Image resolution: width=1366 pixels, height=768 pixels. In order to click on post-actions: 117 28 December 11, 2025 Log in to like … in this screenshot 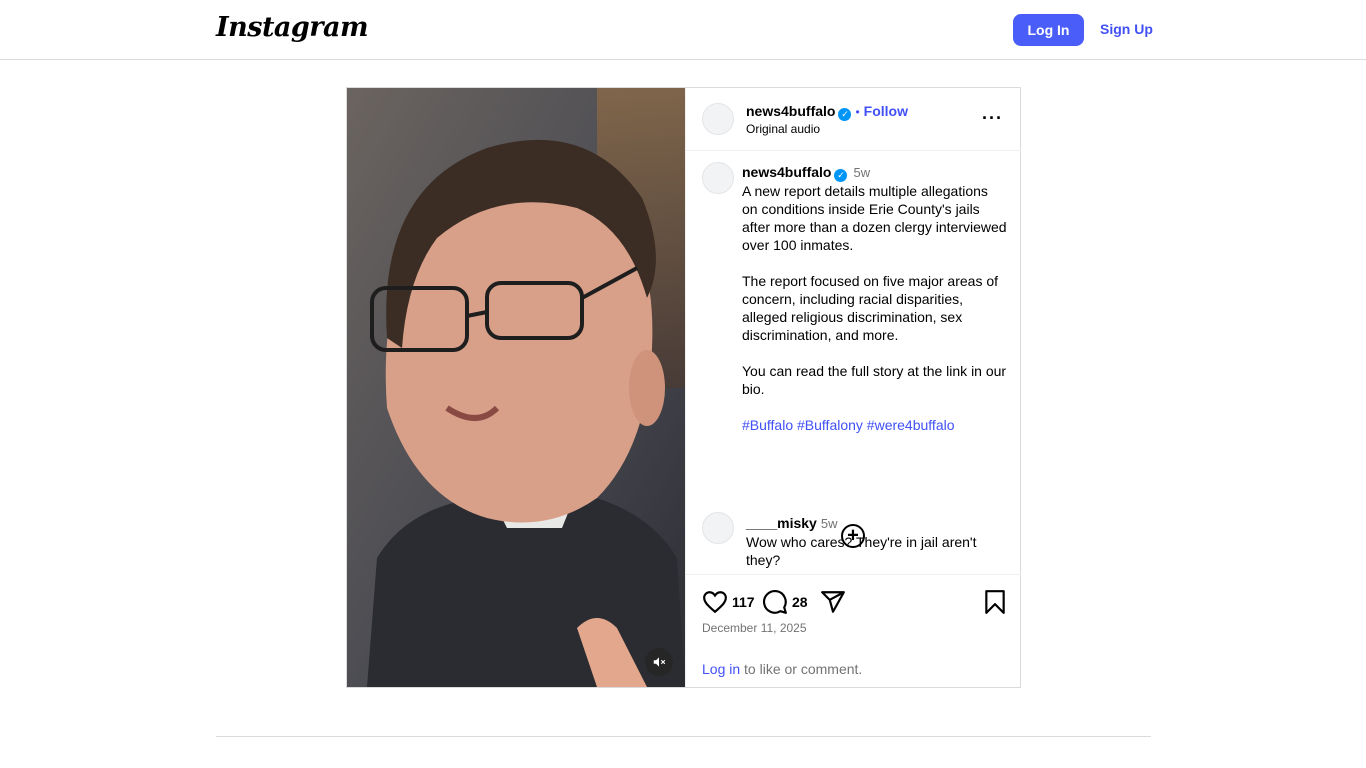, I will do `click(853, 630)`.